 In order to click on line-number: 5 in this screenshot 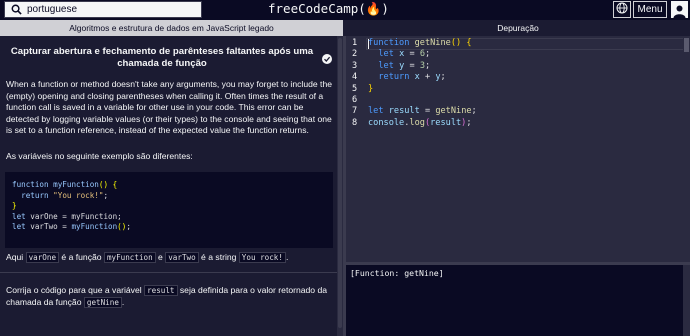, I will do `click(355, 88)`.